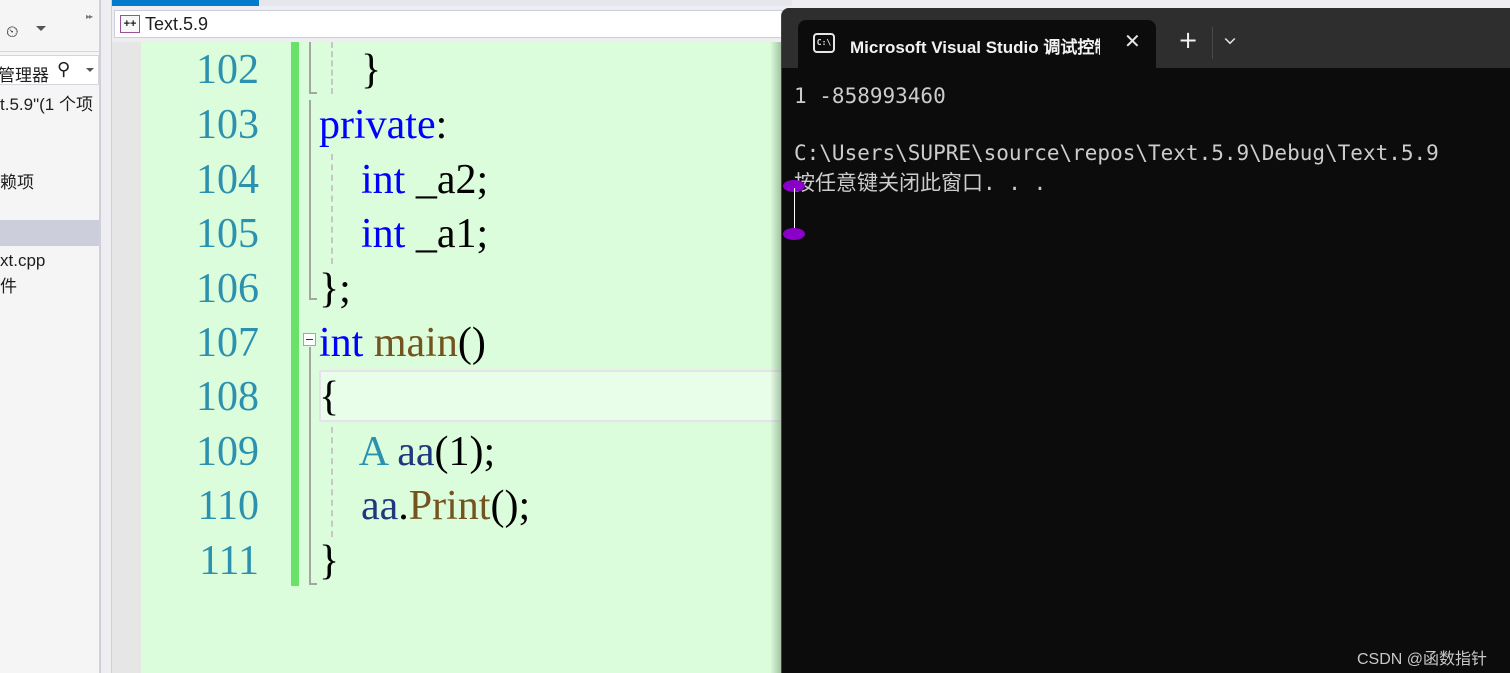 Image resolution: width=1510 pixels, height=673 pixels. Describe the element at coordinates (510, 506) in the screenshot. I see `code-token: ();` at that location.